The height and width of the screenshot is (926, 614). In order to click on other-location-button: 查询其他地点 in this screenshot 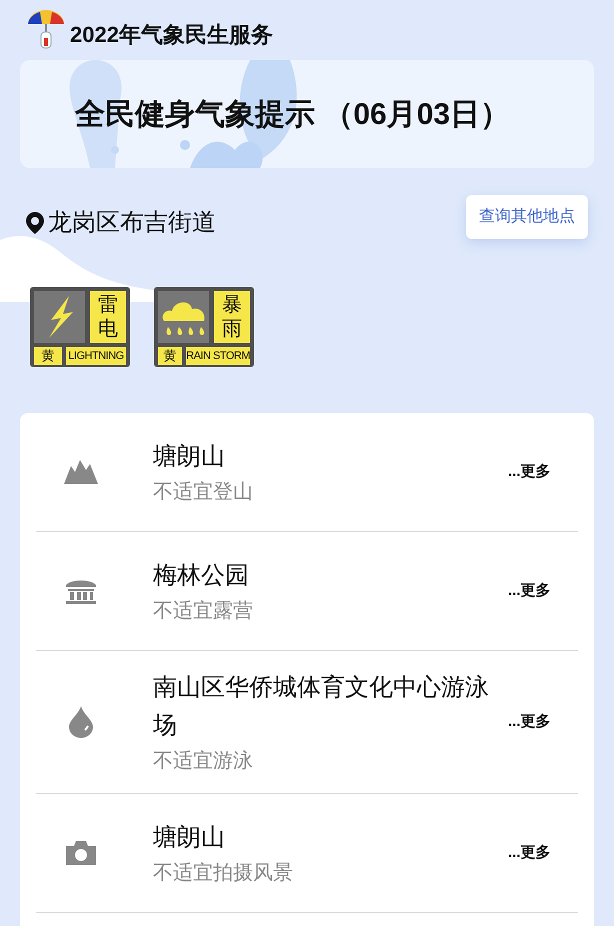, I will do `click(527, 217)`.